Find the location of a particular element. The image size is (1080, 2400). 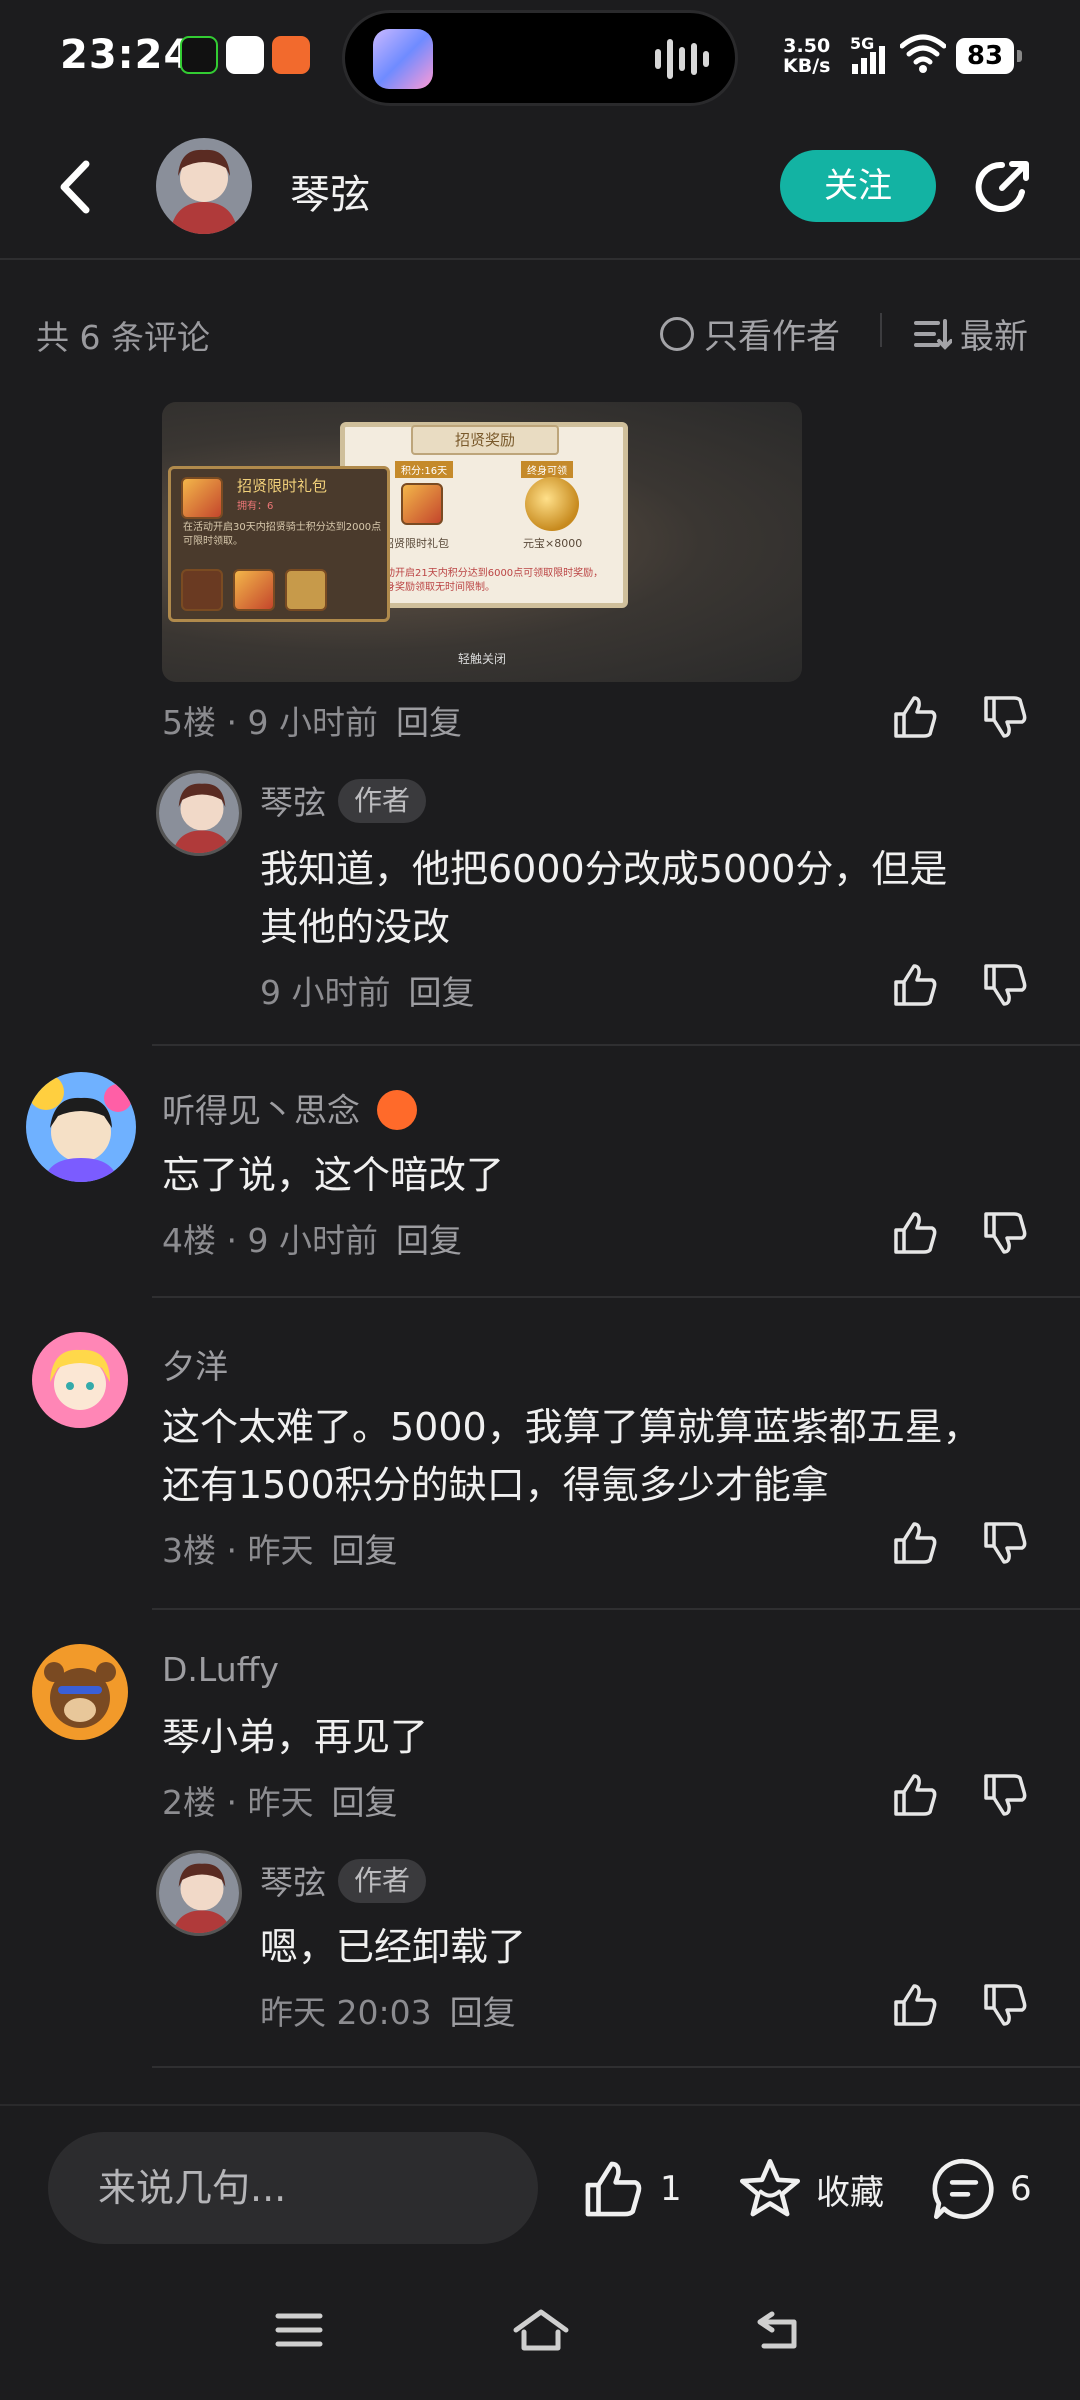

status-time: 23:24 is located at coordinates (126, 55).